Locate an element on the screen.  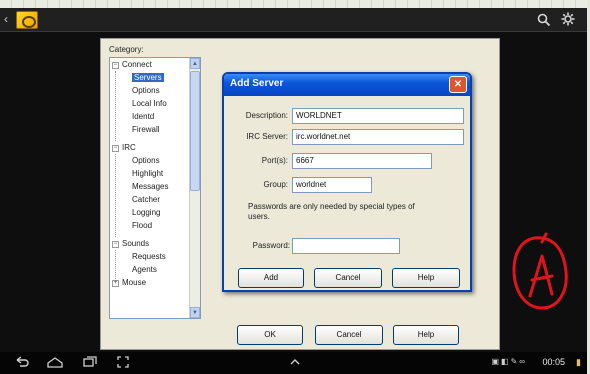
status-time: 00:05 is located at coordinates (553, 362).